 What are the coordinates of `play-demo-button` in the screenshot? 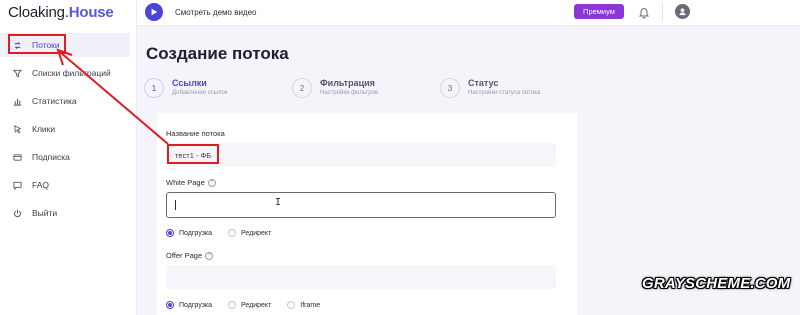 It's located at (154, 12).